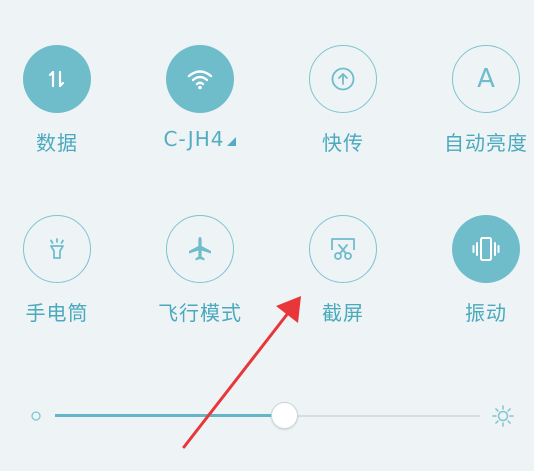 The image size is (534, 471). Describe the element at coordinates (57, 143) in the screenshot. I see `tile-label: 数据` at that location.